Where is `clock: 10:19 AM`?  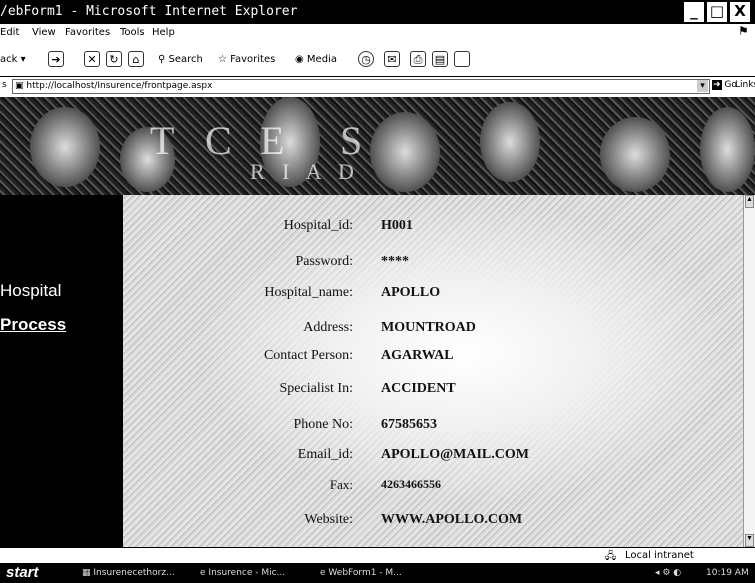
clock: 10:19 AM is located at coordinates (727, 573).